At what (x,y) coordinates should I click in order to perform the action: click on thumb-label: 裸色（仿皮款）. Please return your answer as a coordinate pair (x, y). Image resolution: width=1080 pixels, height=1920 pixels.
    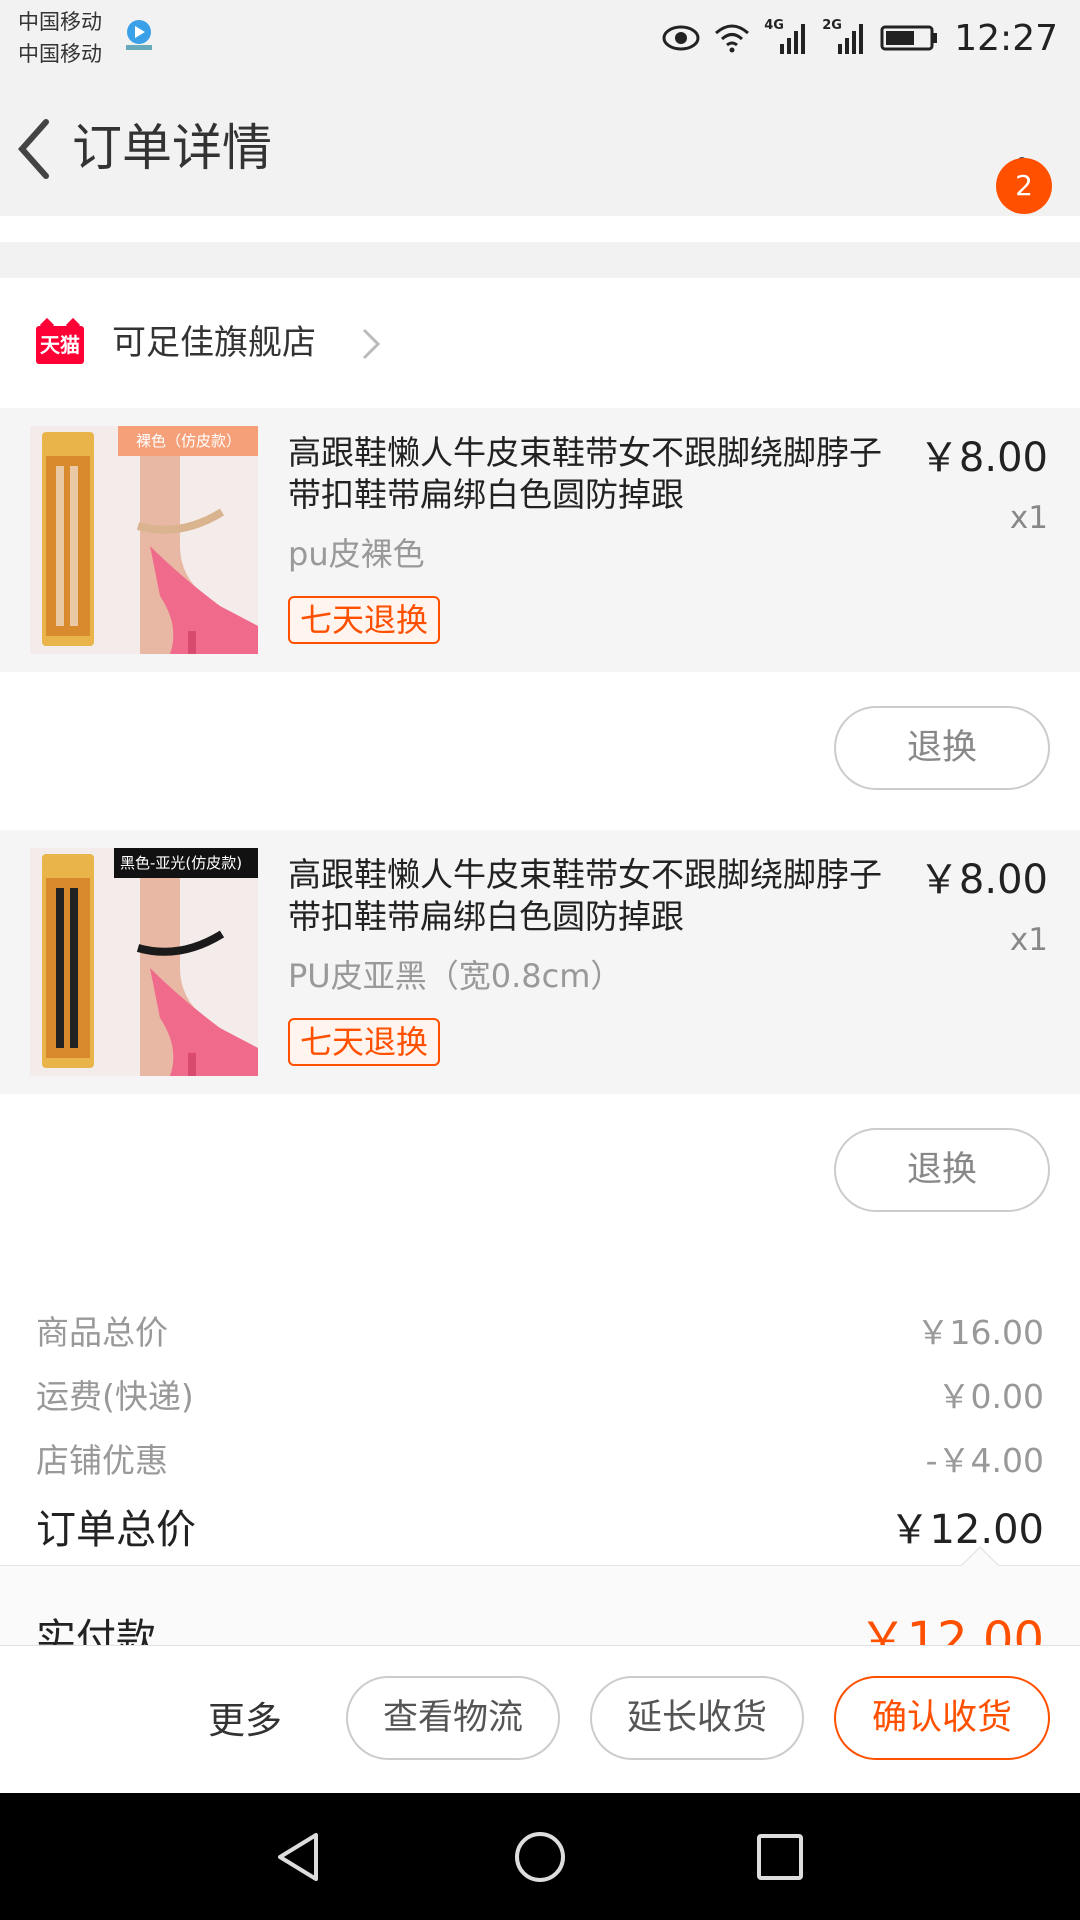
    Looking at the image, I should click on (188, 441).